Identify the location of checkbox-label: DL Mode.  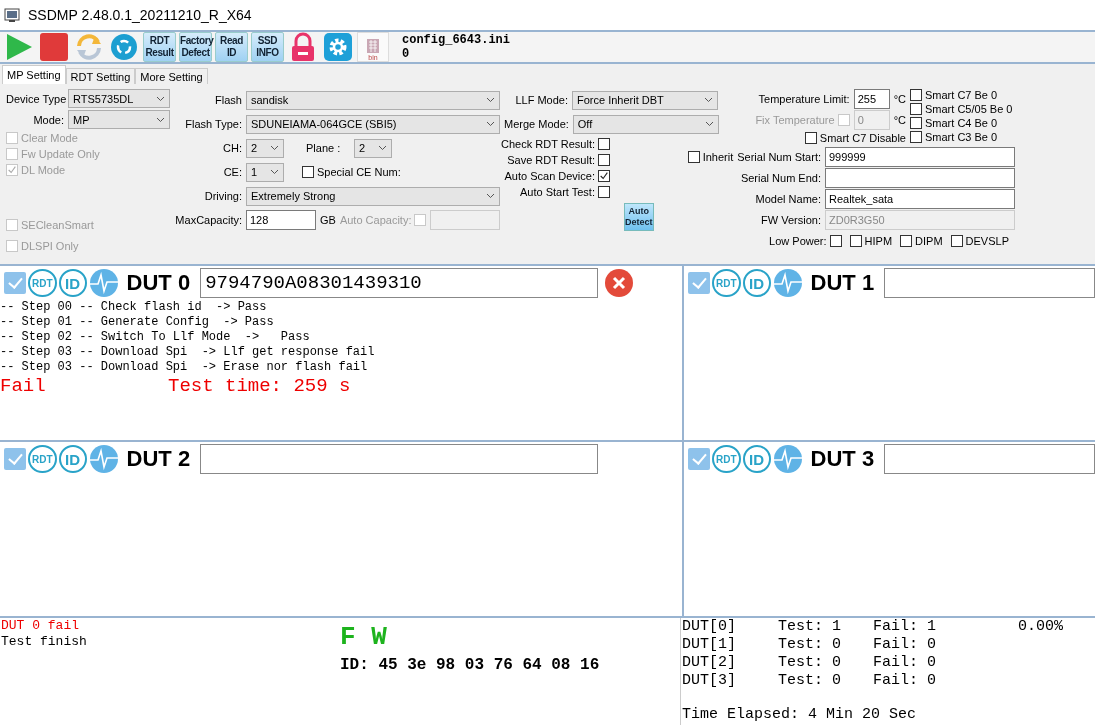
(43, 170).